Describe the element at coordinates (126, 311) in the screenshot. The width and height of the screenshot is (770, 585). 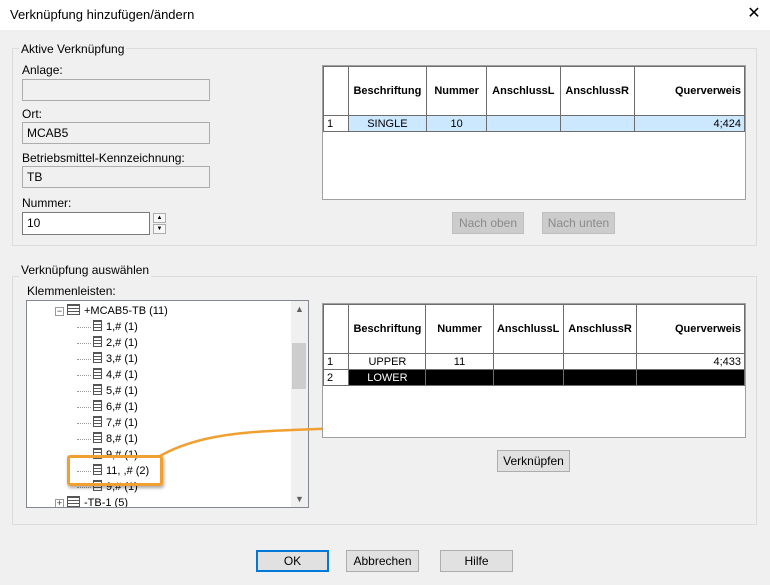
I see `tree-node-label: +MCAB5-TB (11)` at that location.